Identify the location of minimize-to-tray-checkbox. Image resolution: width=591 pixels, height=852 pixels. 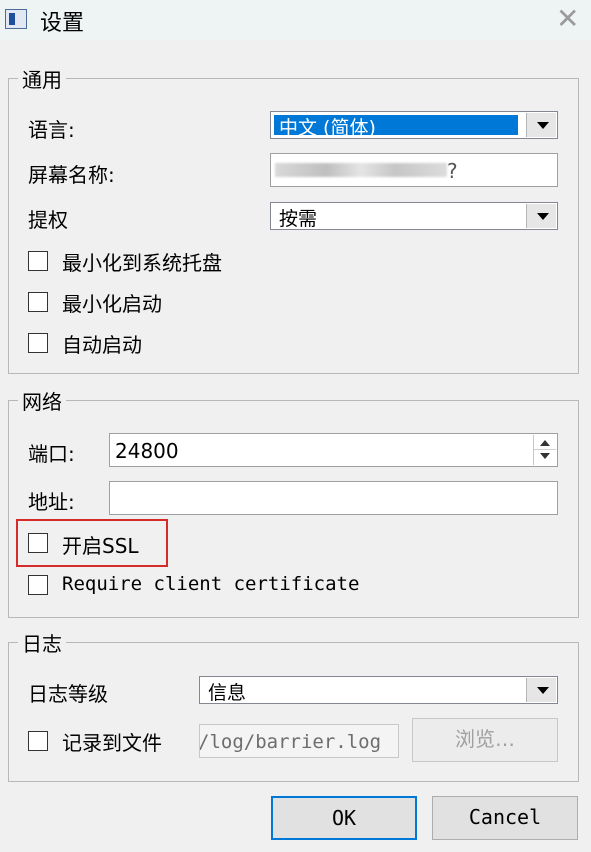
(38, 261).